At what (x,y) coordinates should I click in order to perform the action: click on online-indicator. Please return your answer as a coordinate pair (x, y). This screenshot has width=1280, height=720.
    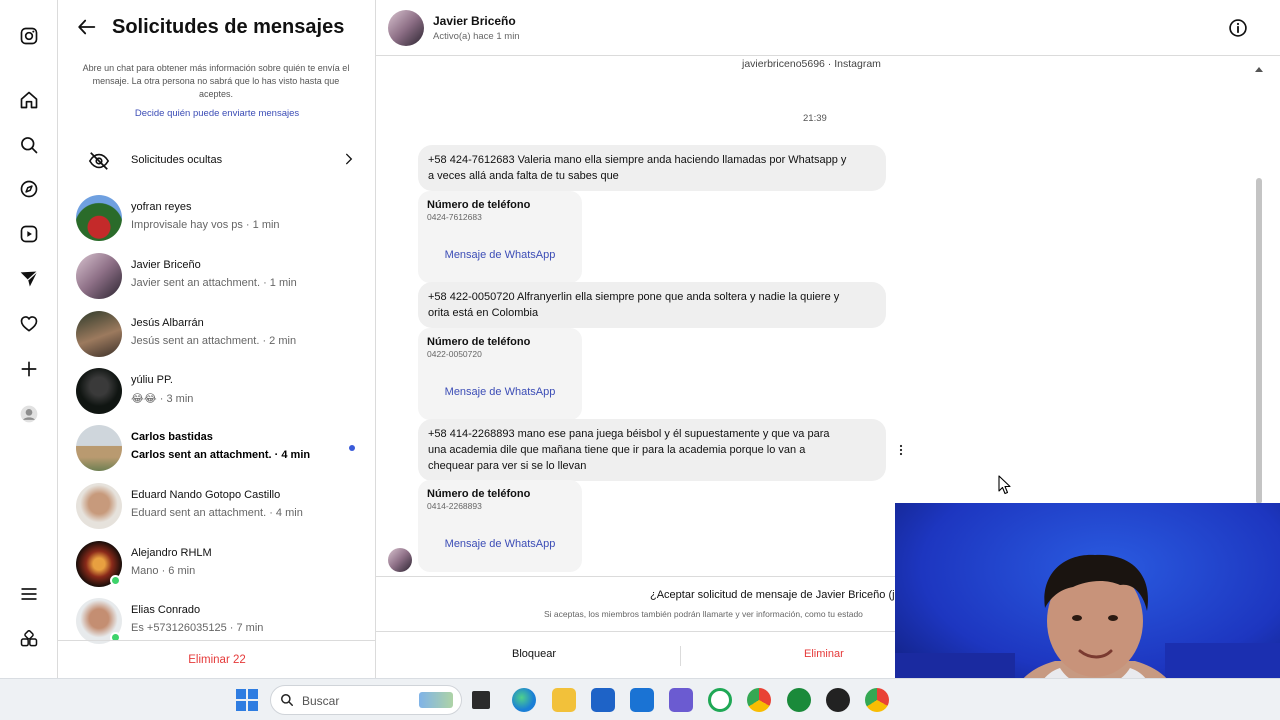
    Looking at the image, I should click on (115, 580).